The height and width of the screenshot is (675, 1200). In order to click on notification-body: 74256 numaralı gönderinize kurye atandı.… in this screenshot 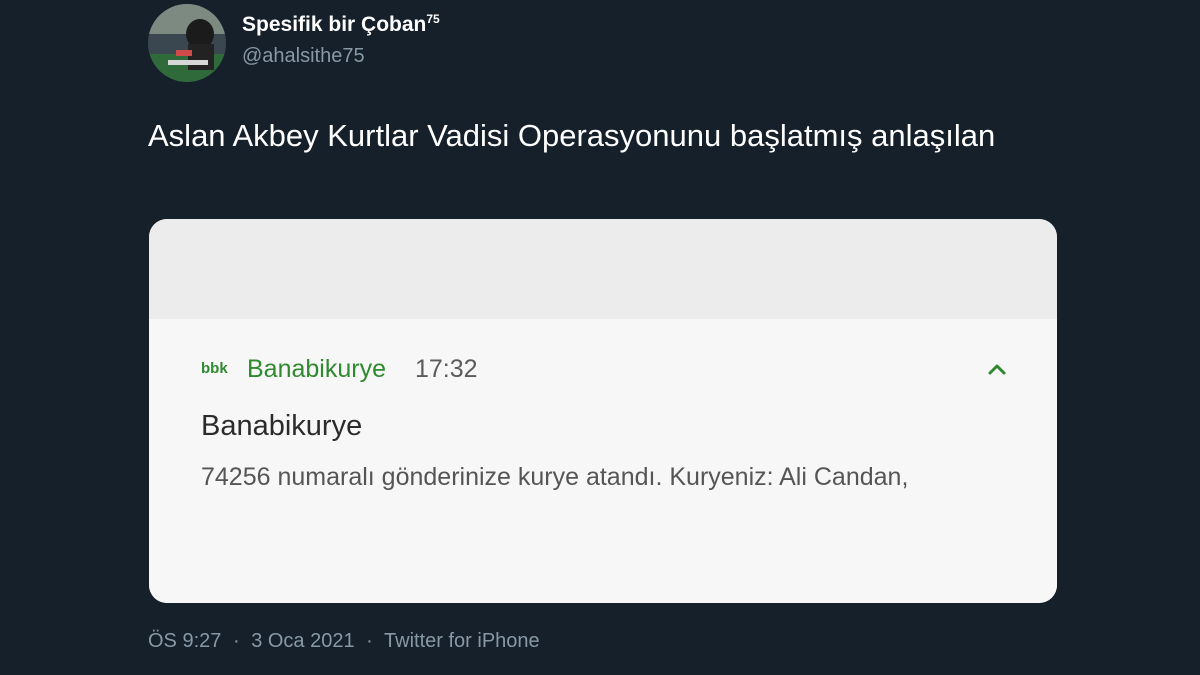, I will do `click(555, 477)`.